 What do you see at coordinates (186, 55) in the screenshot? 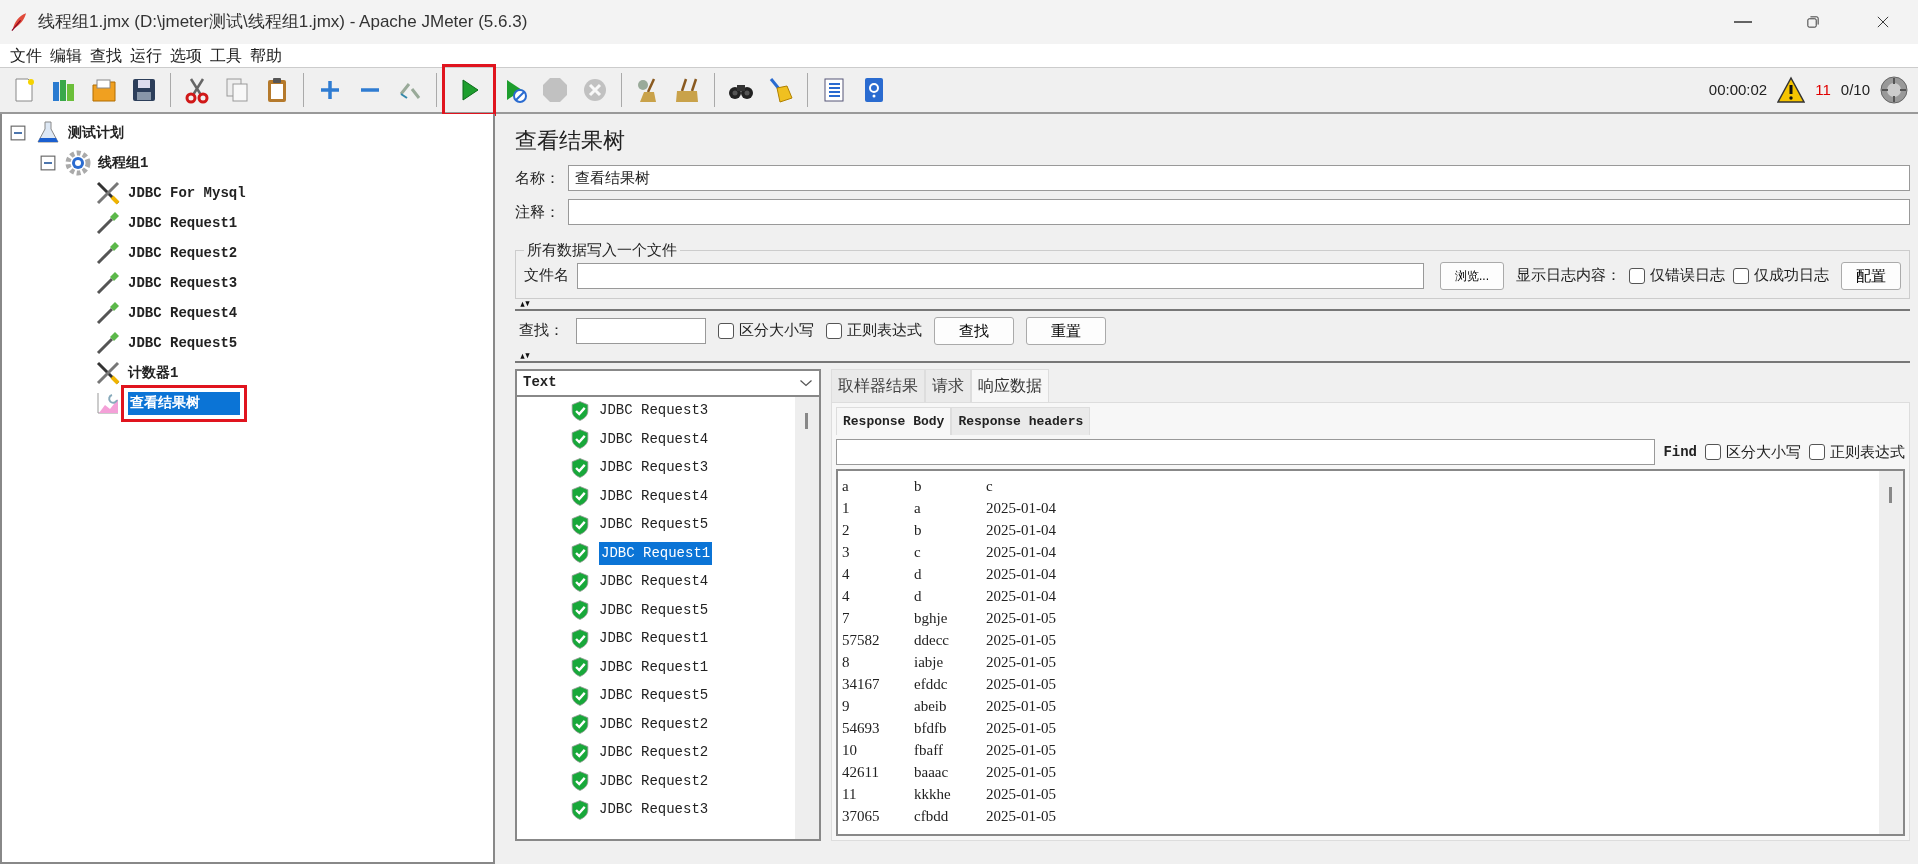
I see `menu-item: 选项` at bounding box center [186, 55].